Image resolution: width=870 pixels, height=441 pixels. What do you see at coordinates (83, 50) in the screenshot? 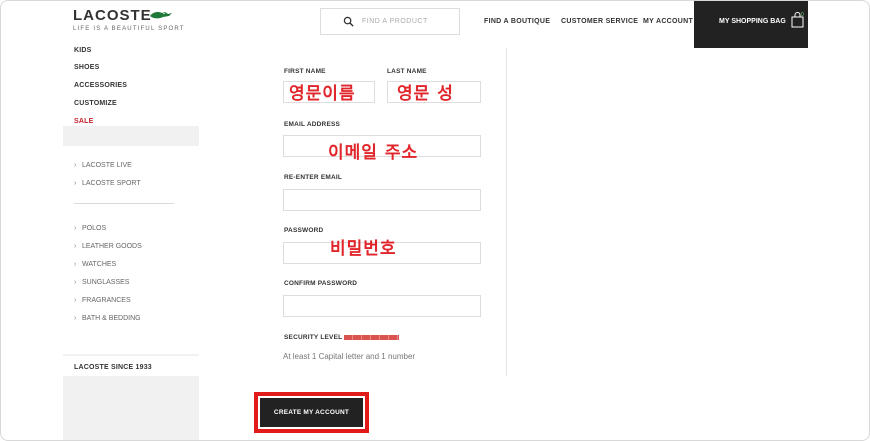
I see `sidebar-item-kids: KIDS` at bounding box center [83, 50].